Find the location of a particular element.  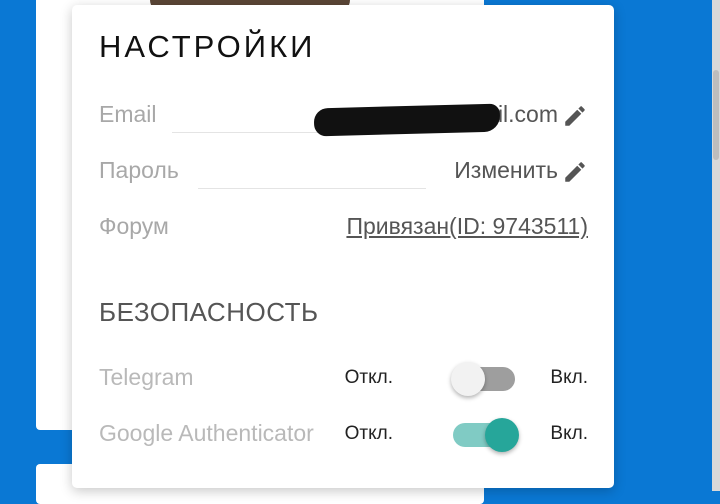

change-password-link: Изменить is located at coordinates (506, 170).